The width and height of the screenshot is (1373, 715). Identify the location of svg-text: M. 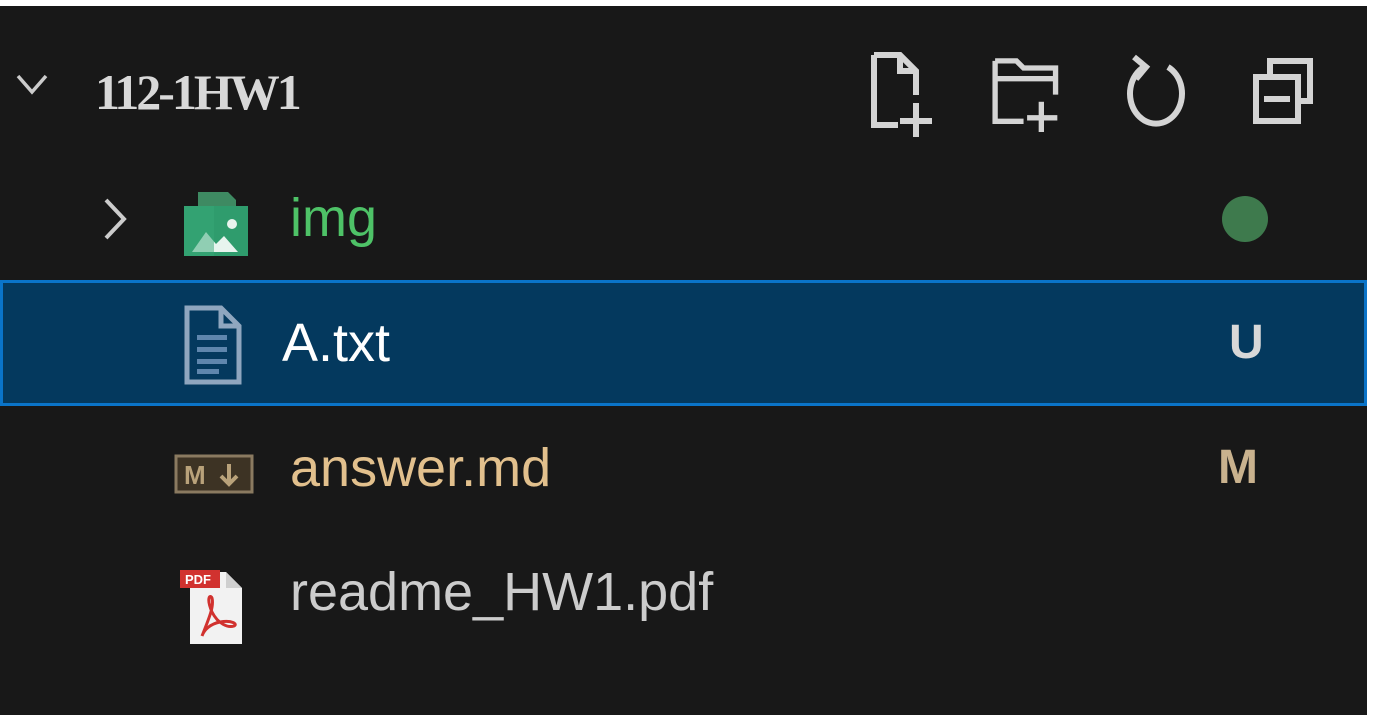
(195, 475).